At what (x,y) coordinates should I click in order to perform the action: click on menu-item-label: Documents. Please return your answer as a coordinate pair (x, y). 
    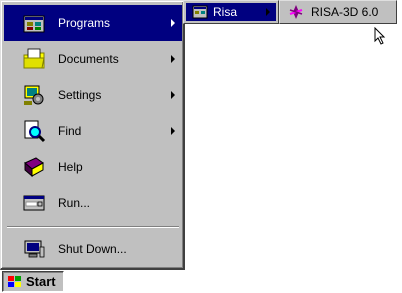
    Looking at the image, I should click on (88, 59).